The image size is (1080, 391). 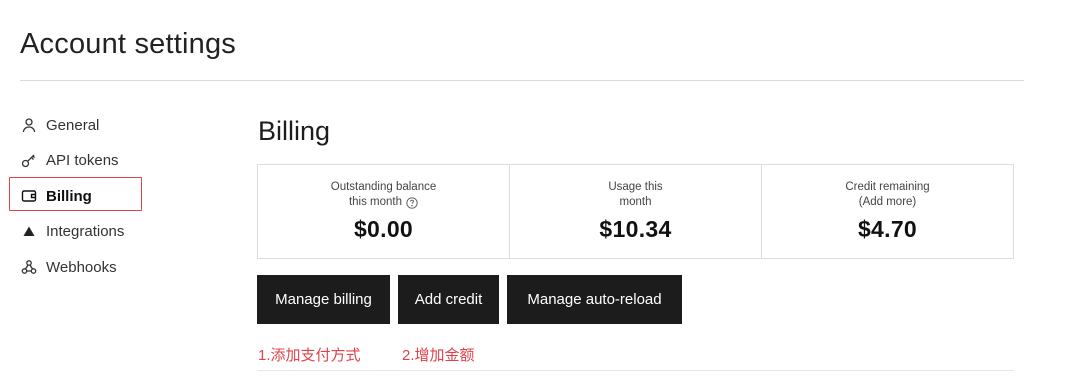 I want to click on stat-value: $10.34, so click(x=635, y=229).